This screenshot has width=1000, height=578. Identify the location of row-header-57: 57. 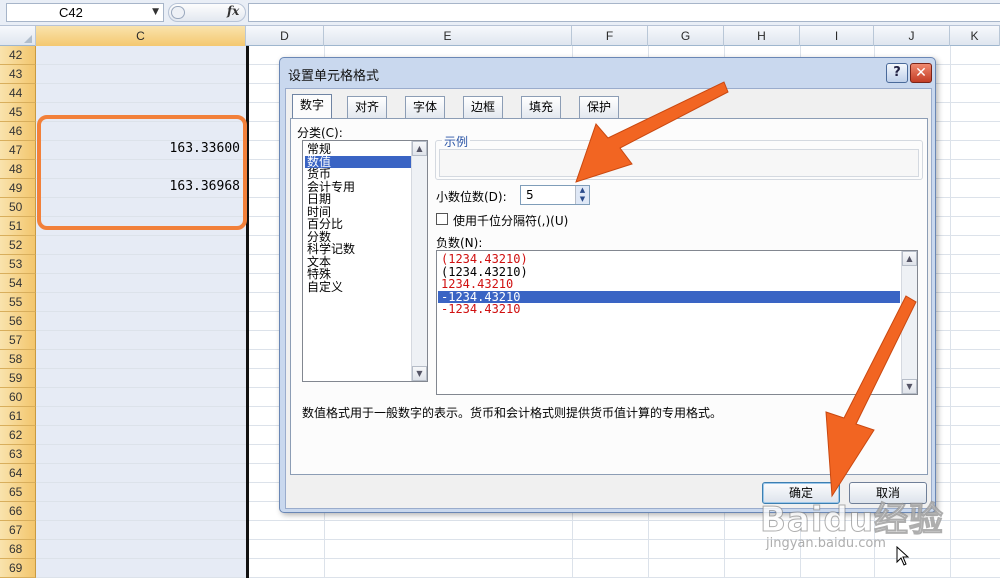
(18, 340).